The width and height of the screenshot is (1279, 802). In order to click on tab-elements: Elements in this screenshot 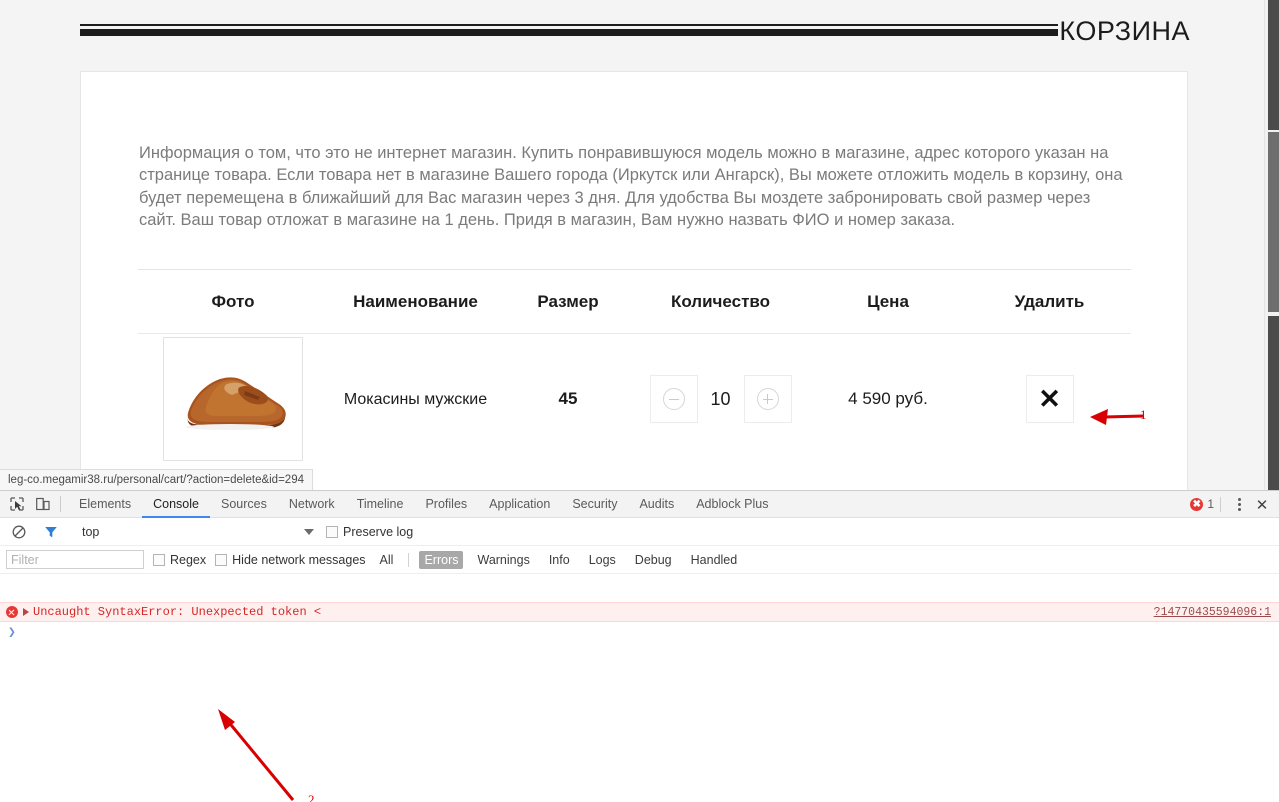, I will do `click(105, 504)`.